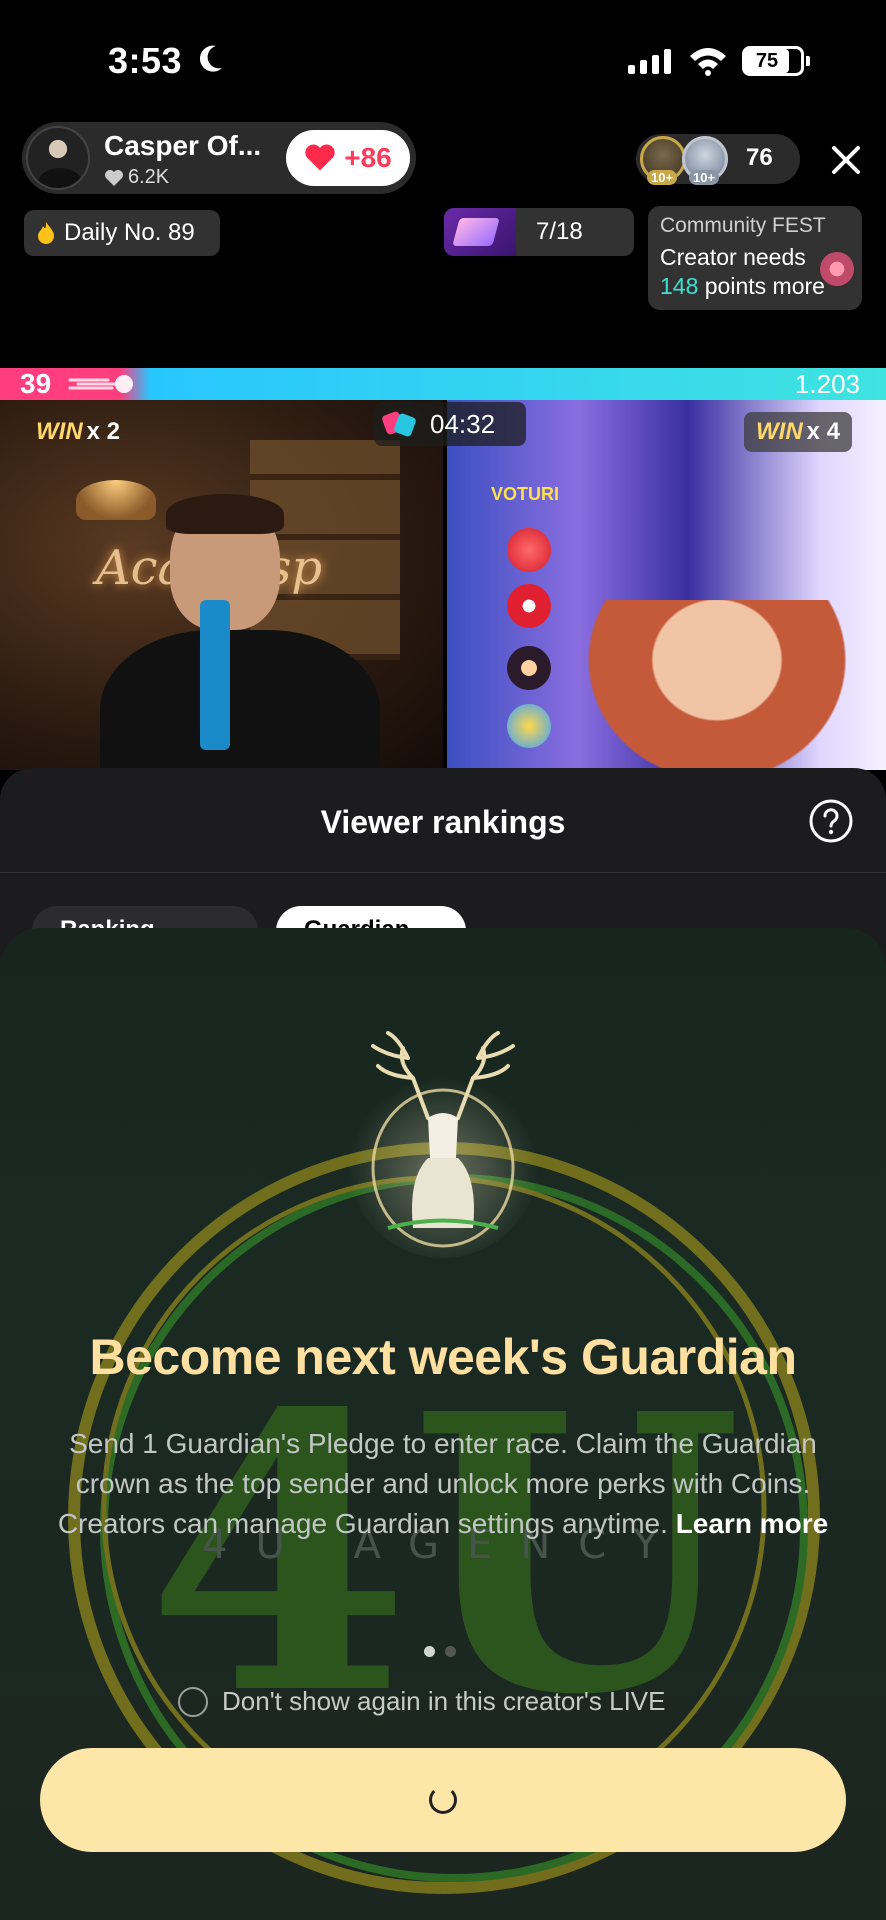 The image size is (886, 1920). What do you see at coordinates (846, 160) in the screenshot?
I see `close-icon` at bounding box center [846, 160].